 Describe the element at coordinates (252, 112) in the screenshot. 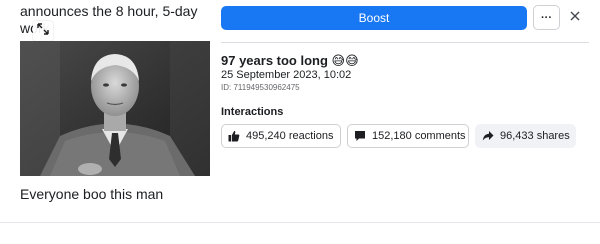

I see `interactions-heading: Interactions` at that location.